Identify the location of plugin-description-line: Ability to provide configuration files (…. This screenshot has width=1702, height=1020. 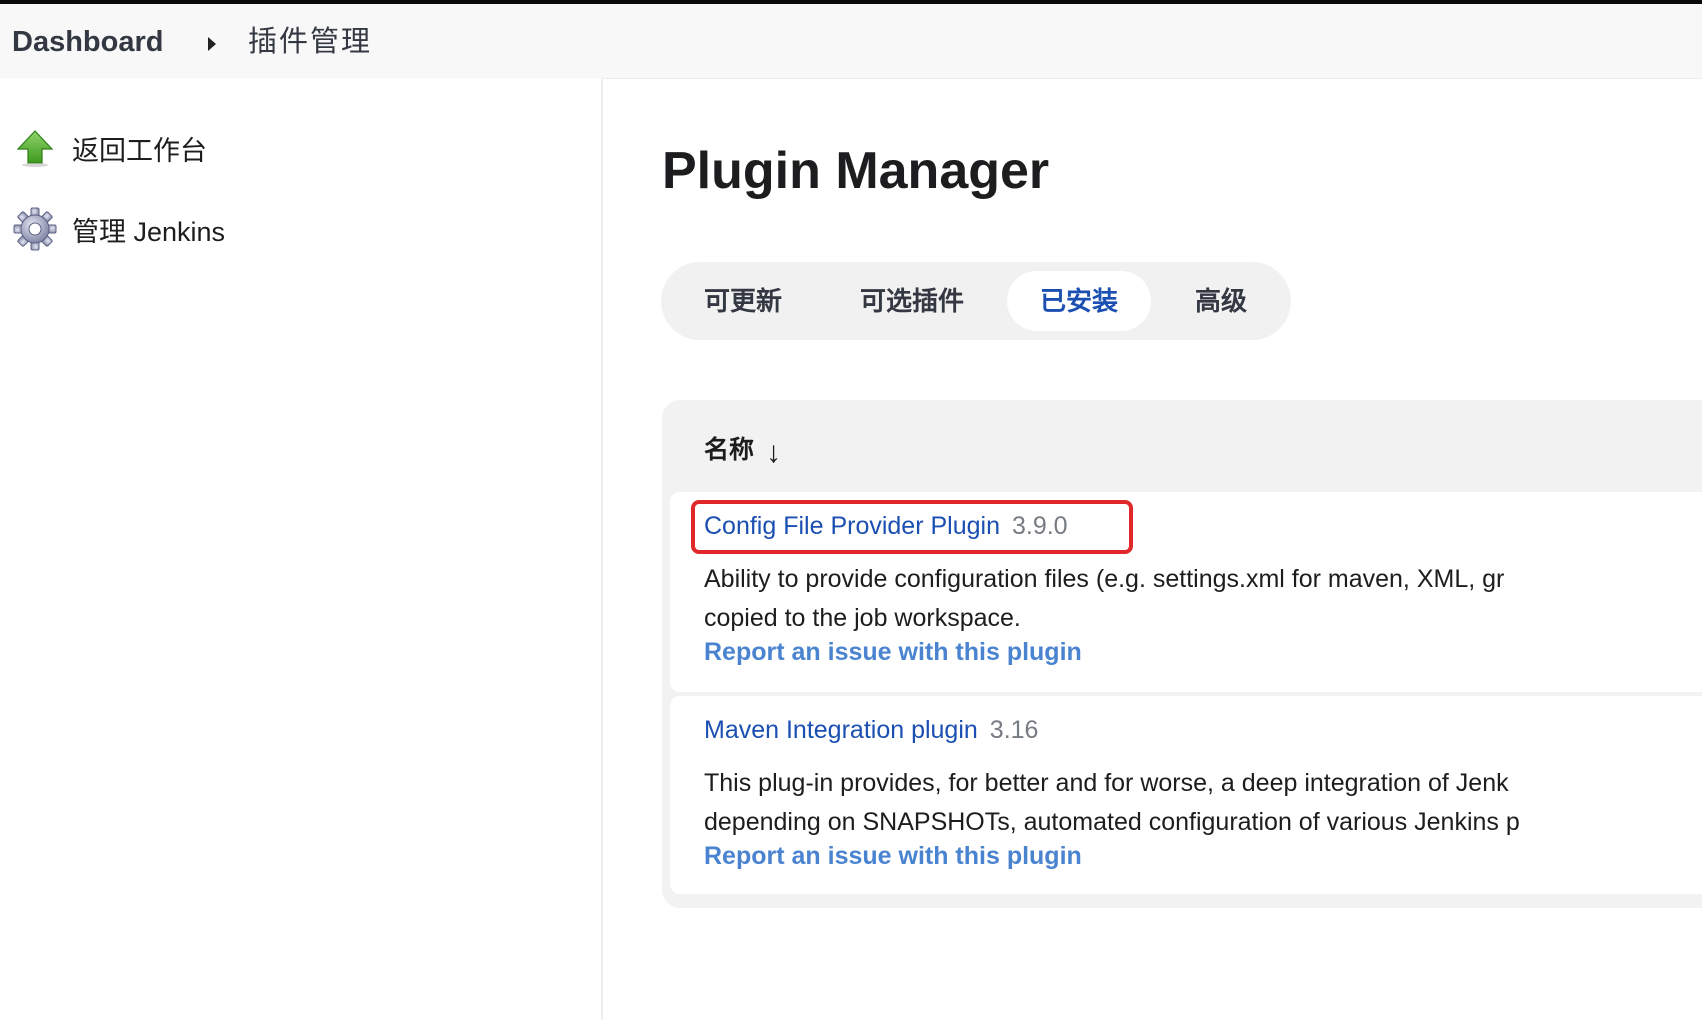
(1104, 579).